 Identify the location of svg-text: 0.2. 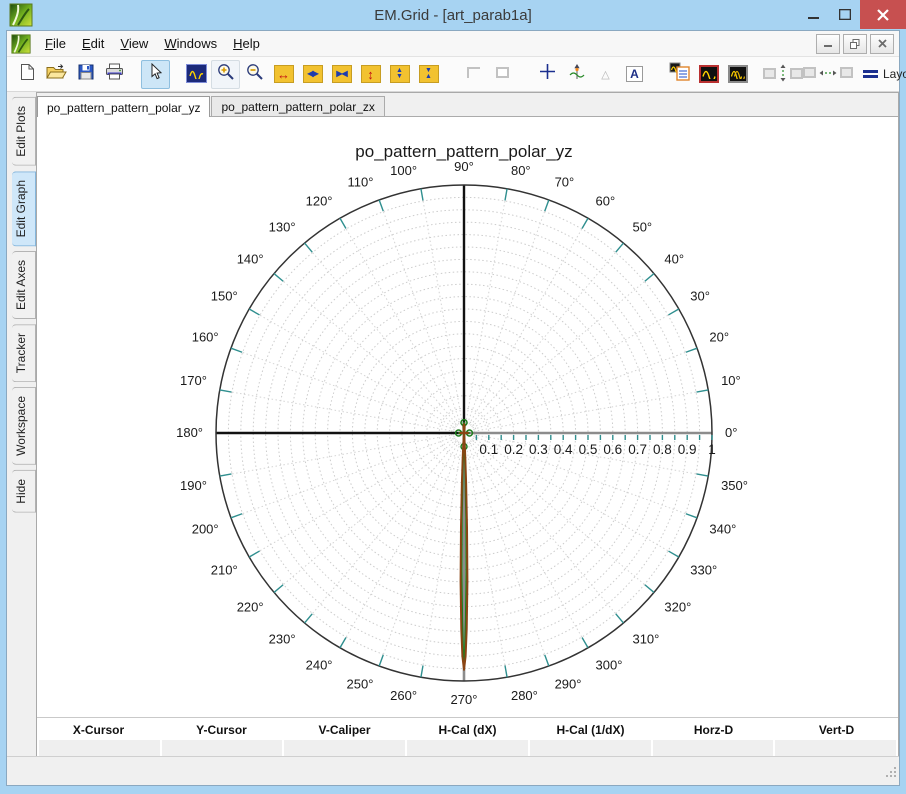
(513, 449).